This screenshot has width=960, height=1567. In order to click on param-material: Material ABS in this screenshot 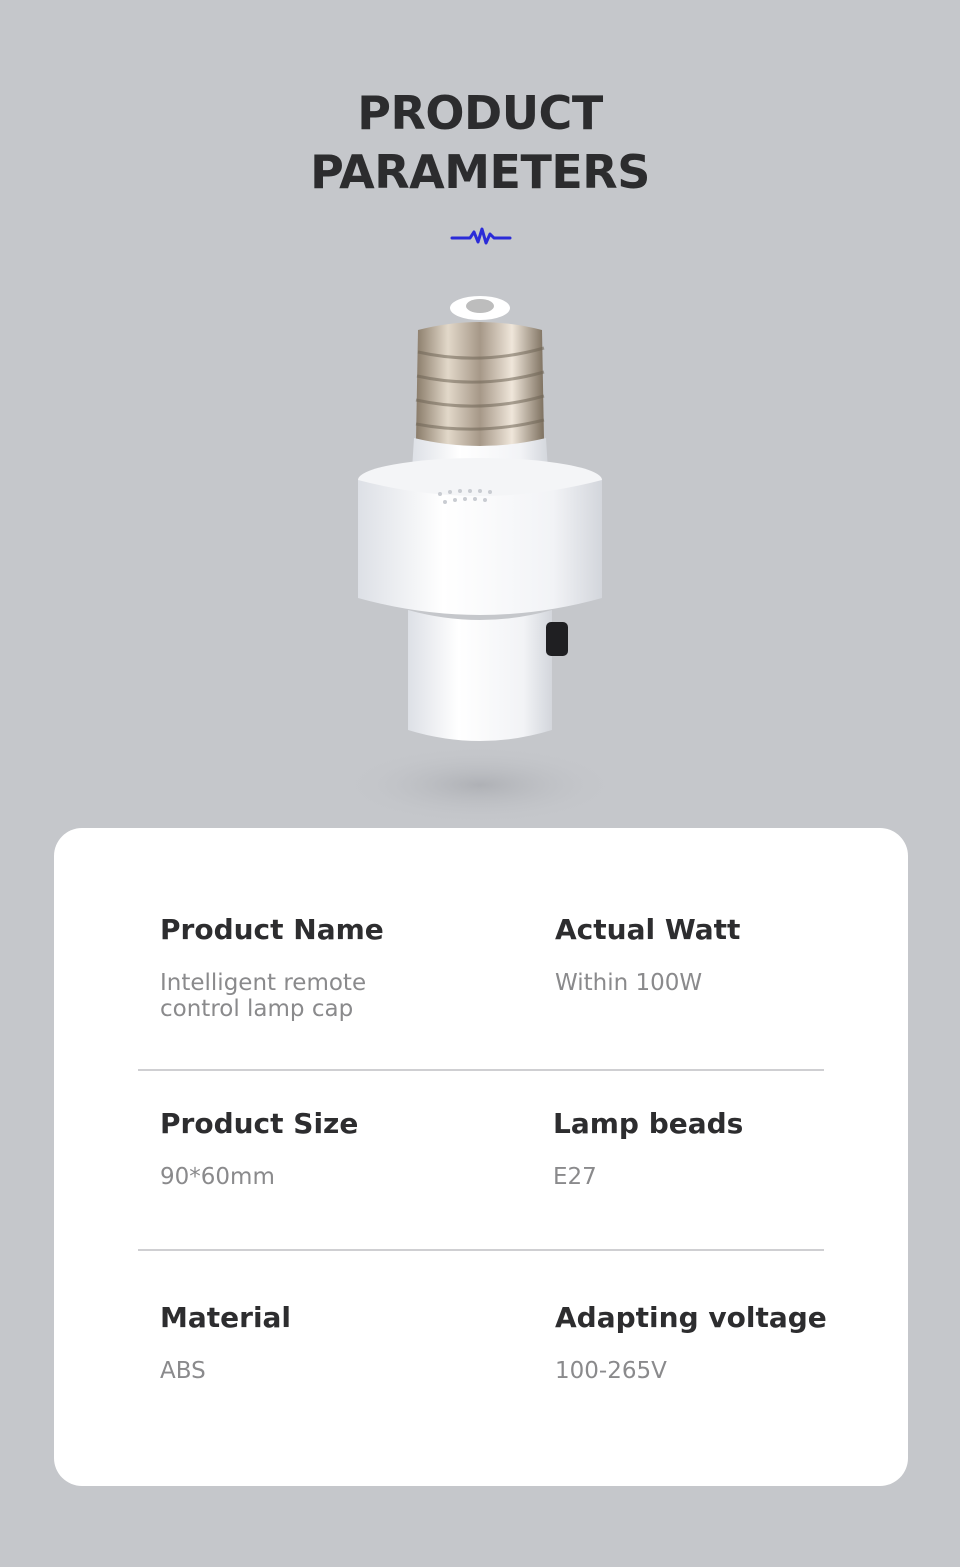, I will do `click(285, 1342)`.